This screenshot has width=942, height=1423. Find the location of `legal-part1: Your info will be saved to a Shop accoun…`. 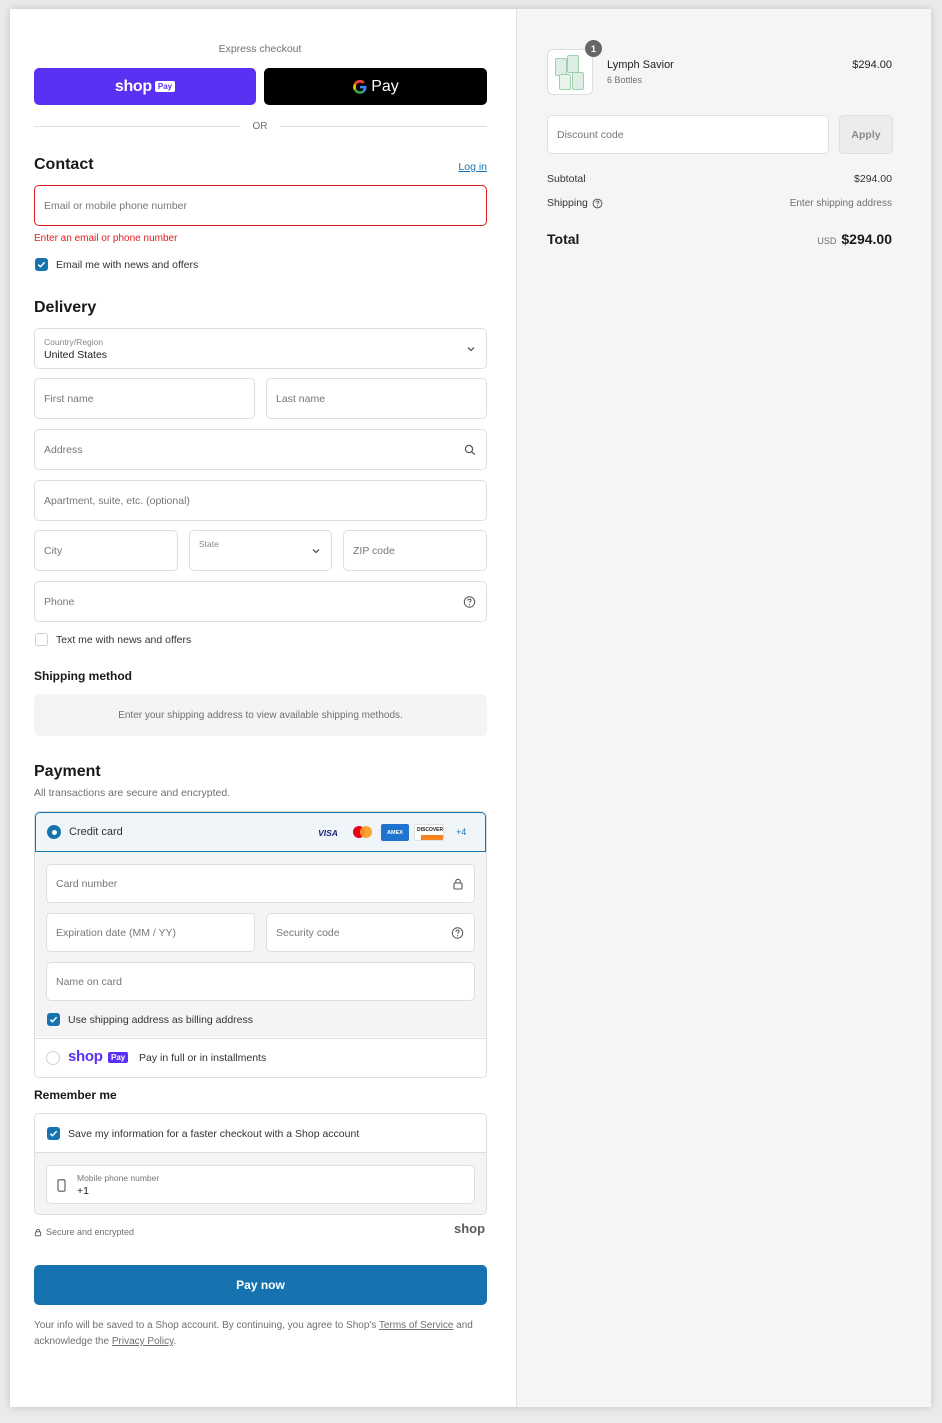

legal-part1: Your info will be saved to a Shop accoun… is located at coordinates (206, 1325).